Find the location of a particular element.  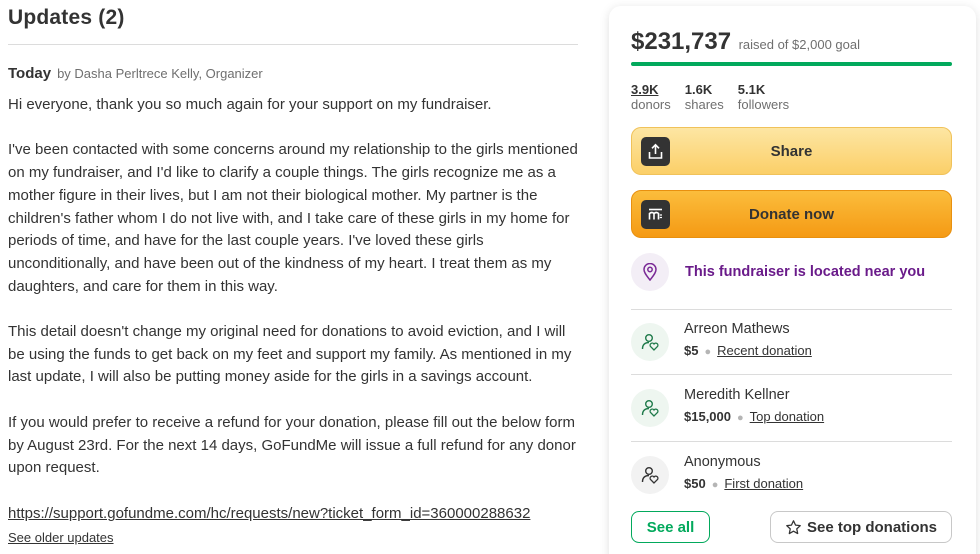

progress-bar is located at coordinates (791, 64).